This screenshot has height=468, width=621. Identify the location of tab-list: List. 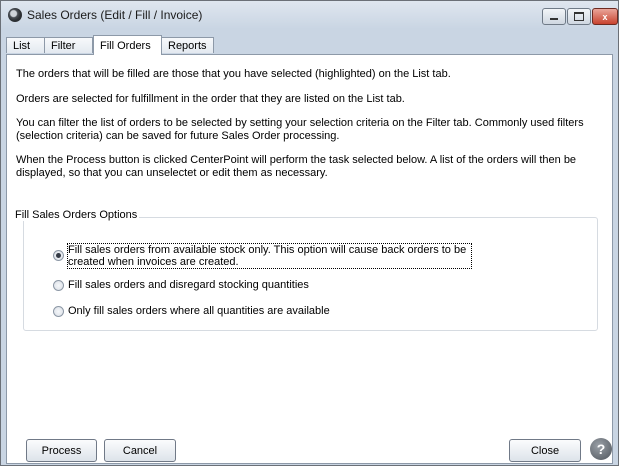
(25, 45).